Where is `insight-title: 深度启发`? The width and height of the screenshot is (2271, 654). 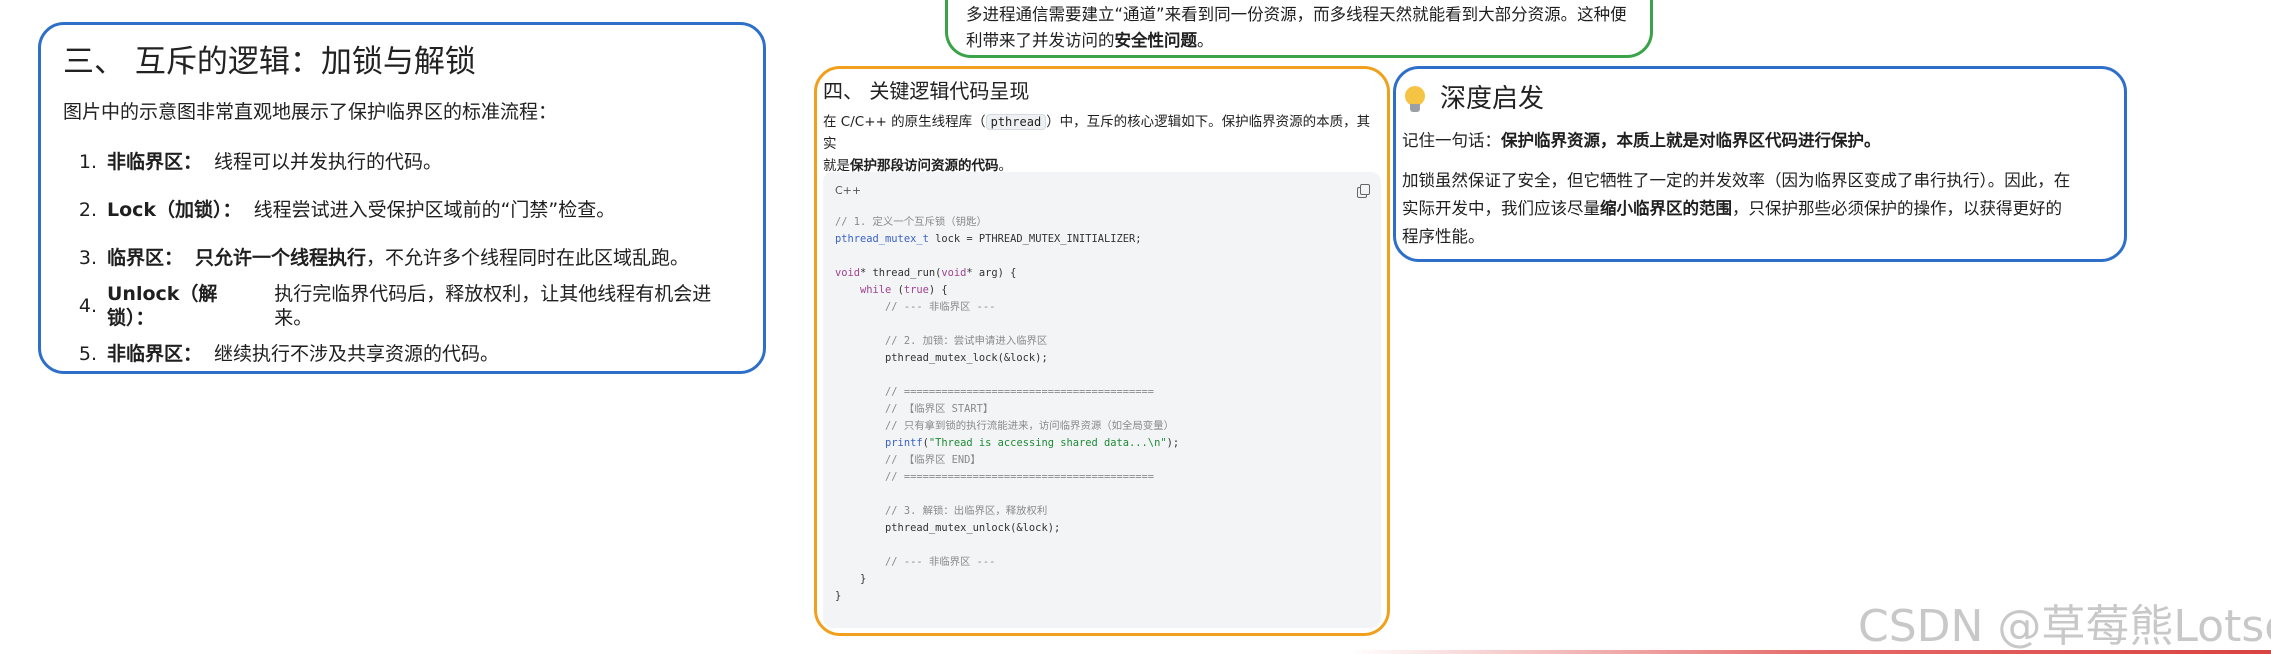
insight-title: 深度启发 is located at coordinates (1492, 99).